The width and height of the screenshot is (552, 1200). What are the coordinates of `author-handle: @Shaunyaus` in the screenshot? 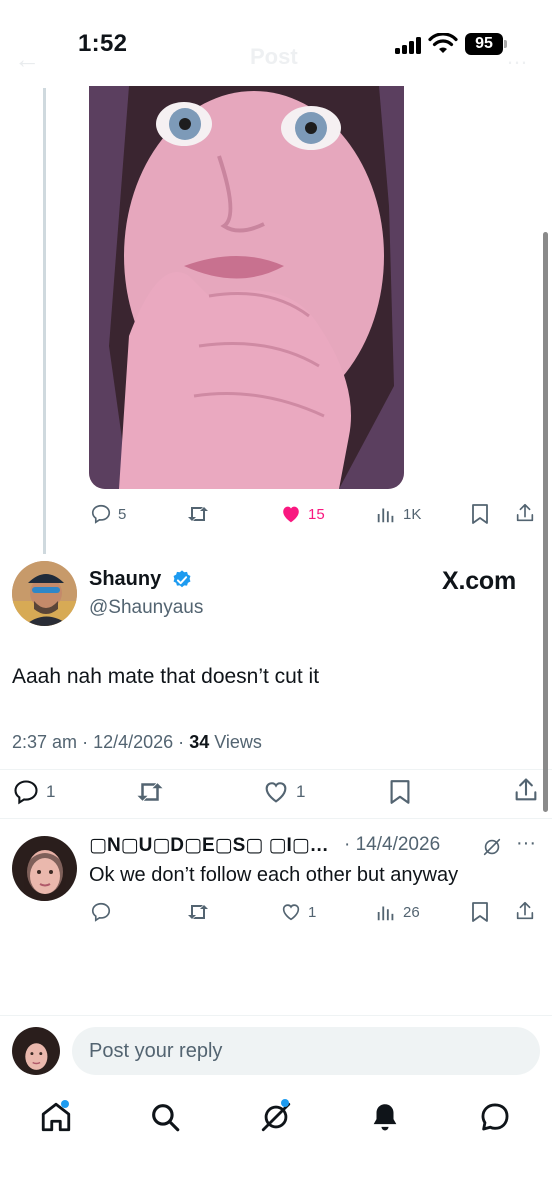 It's located at (146, 608).